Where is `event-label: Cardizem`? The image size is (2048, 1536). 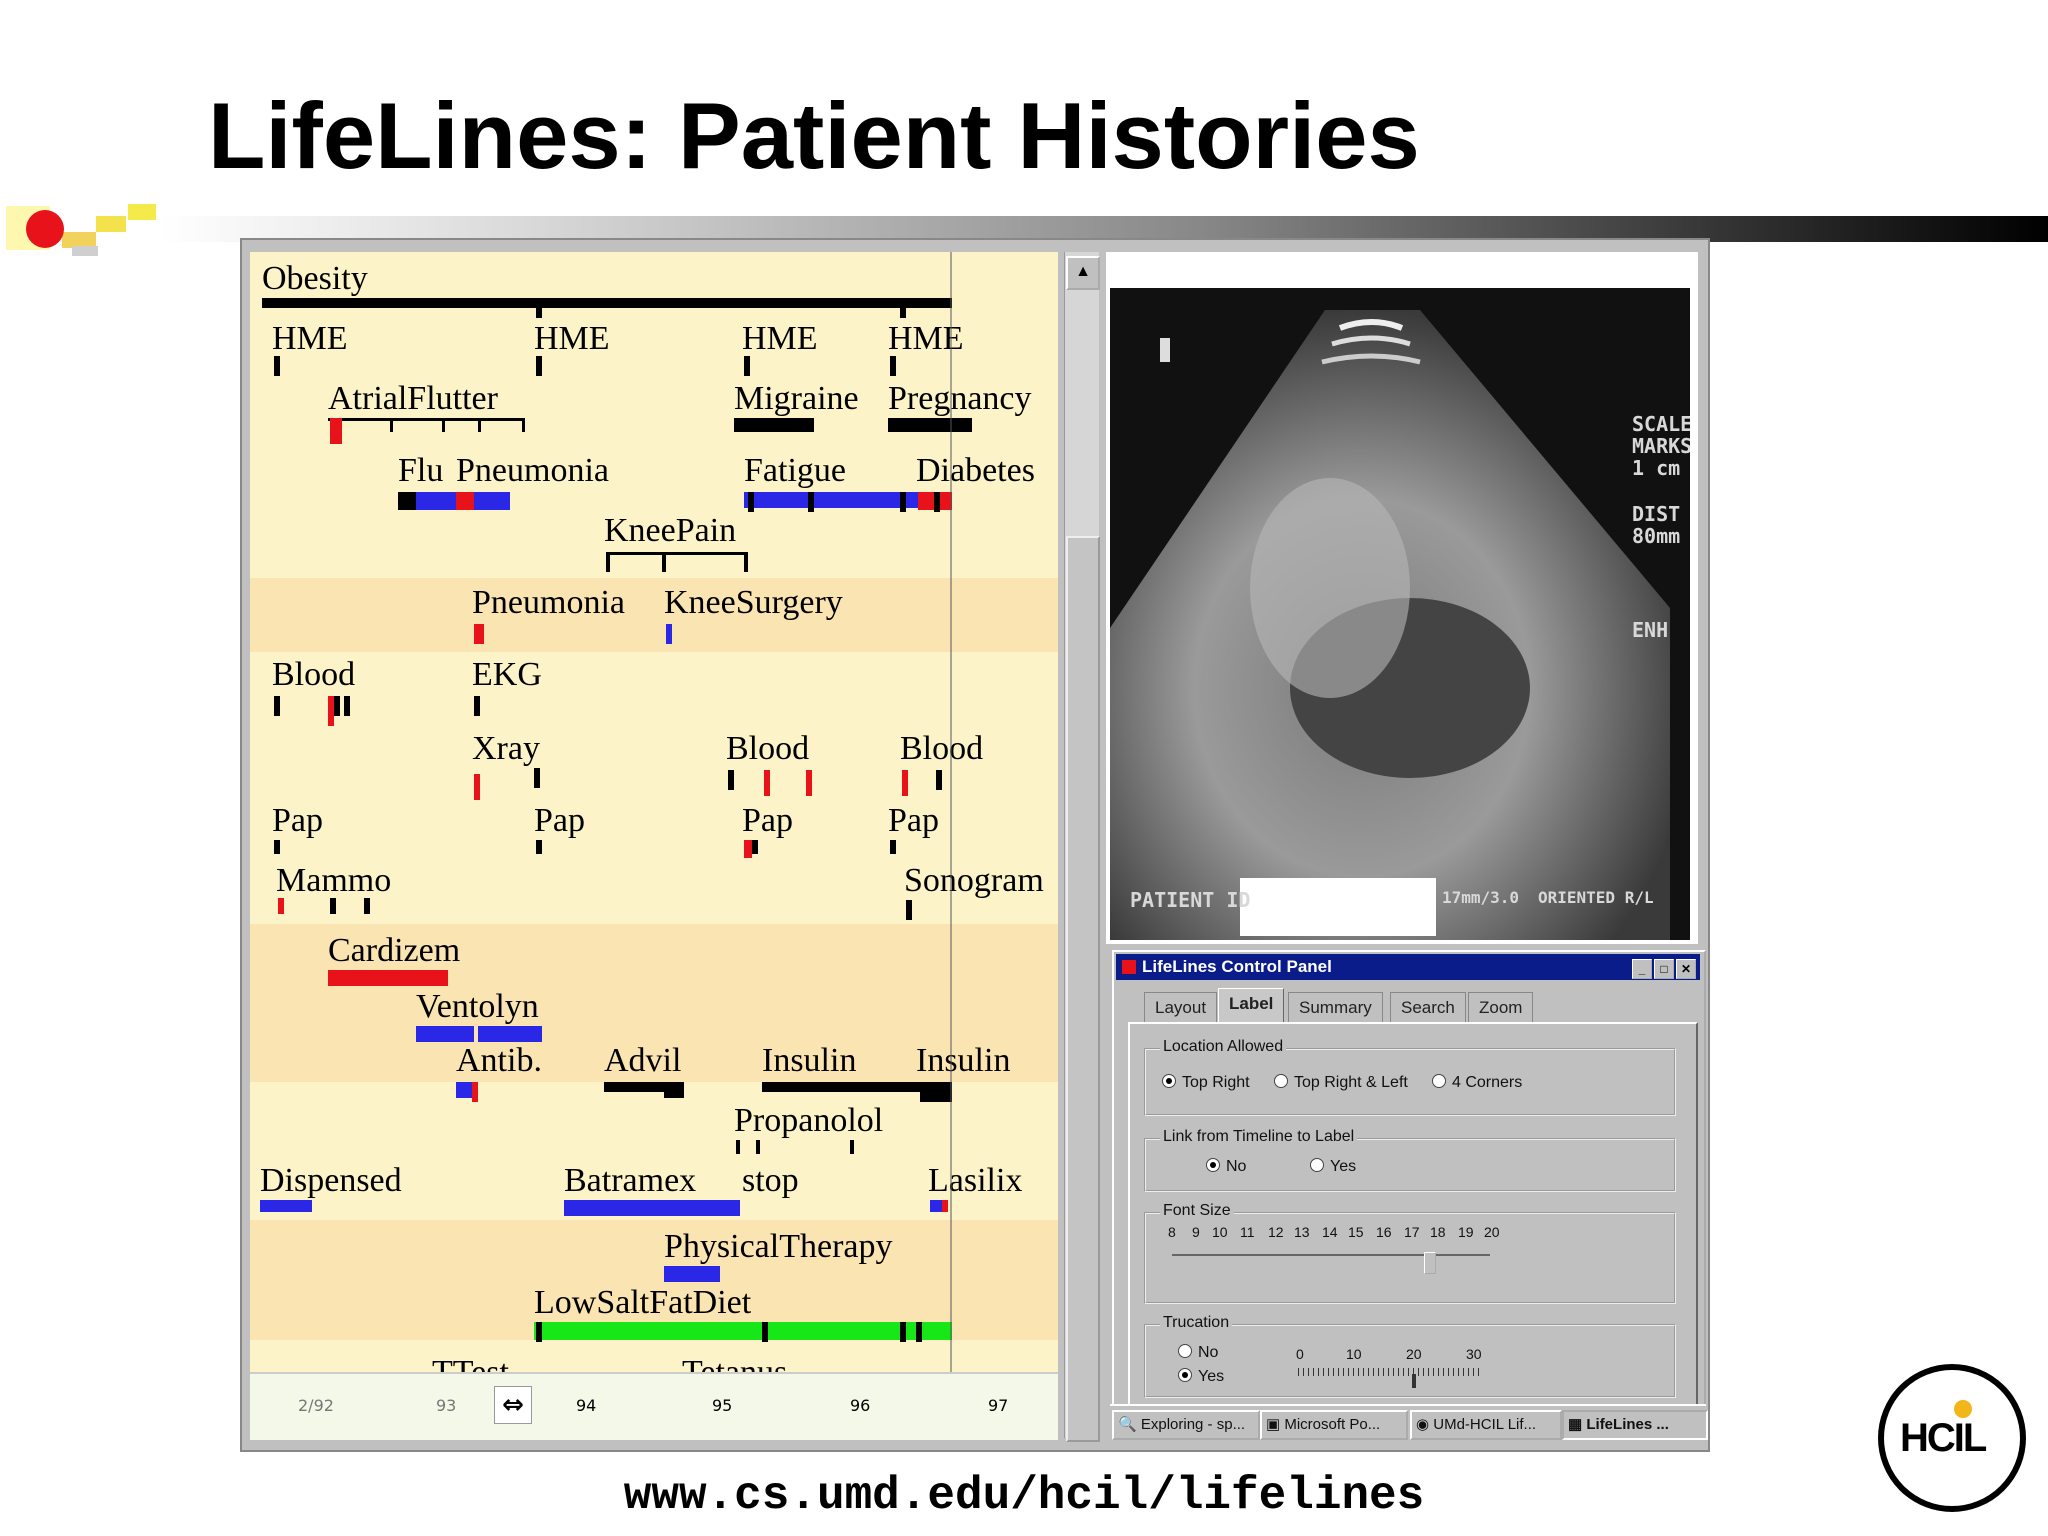 event-label: Cardizem is located at coordinates (394, 951).